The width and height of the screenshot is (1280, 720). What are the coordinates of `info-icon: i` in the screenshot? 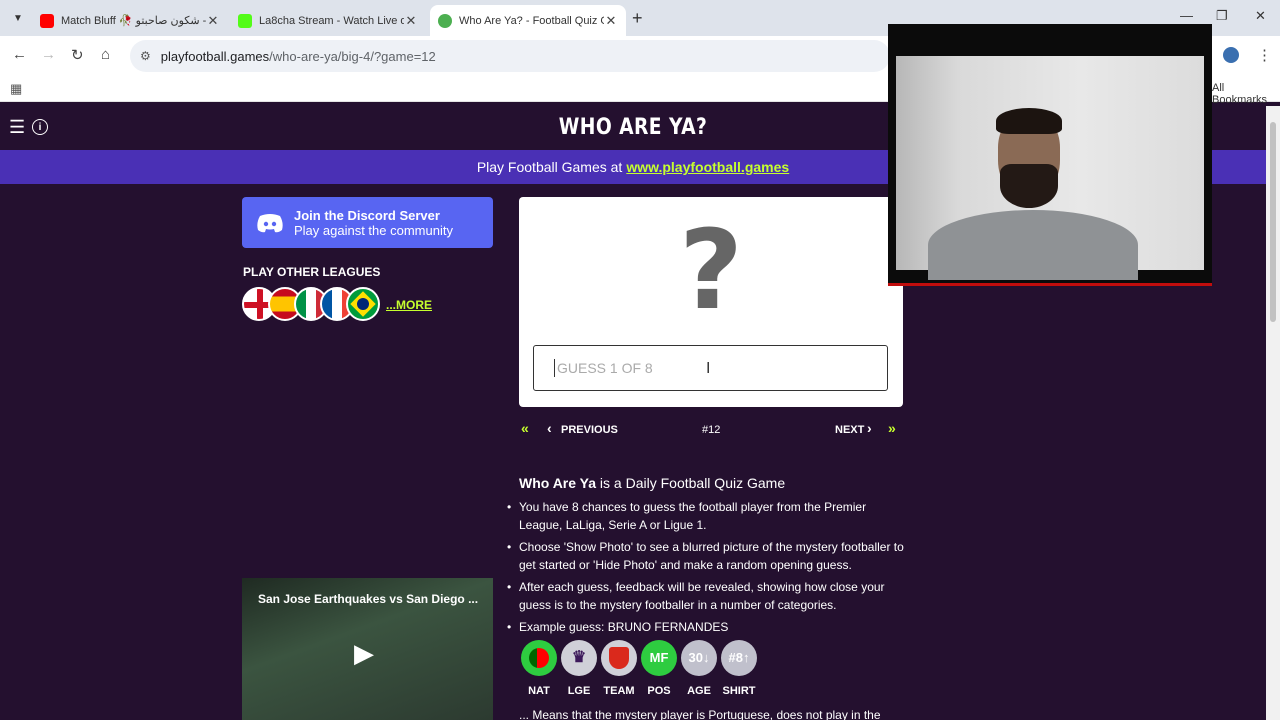 It's located at (40, 127).